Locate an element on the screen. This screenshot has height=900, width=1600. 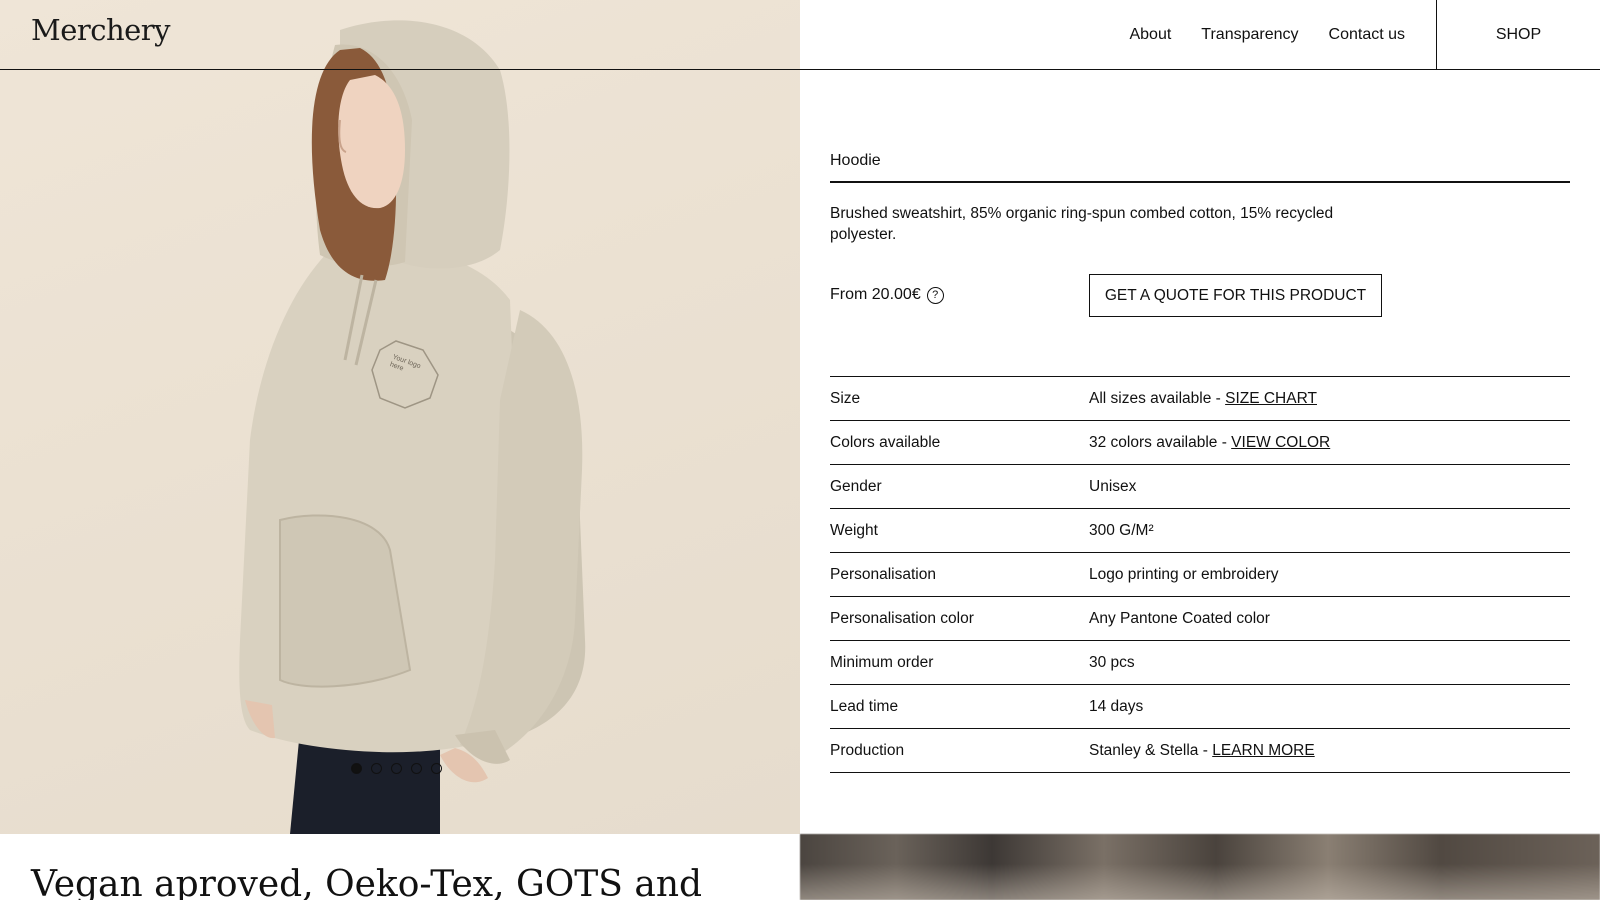
spec-label: Size is located at coordinates (845, 398).